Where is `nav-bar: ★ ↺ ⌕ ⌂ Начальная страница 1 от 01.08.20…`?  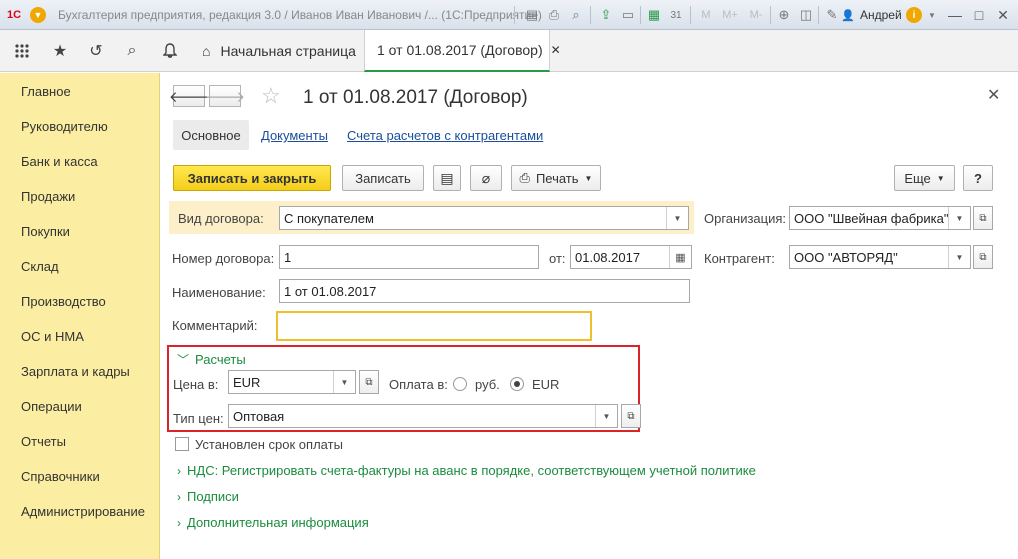
nav-bar: ★ ↺ ⌕ ⌂ Начальная страница 1 от 01.08.20… is located at coordinates (509, 51).